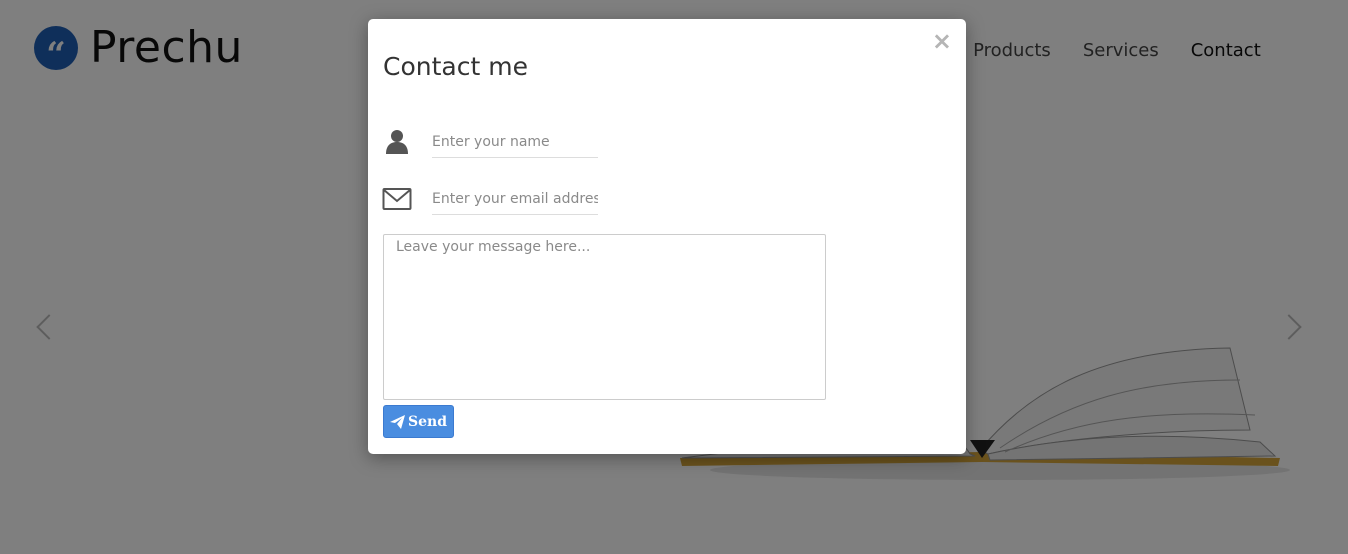 This screenshot has height=554, width=1348. What do you see at coordinates (604, 317) in the screenshot?
I see `message-textarea` at bounding box center [604, 317].